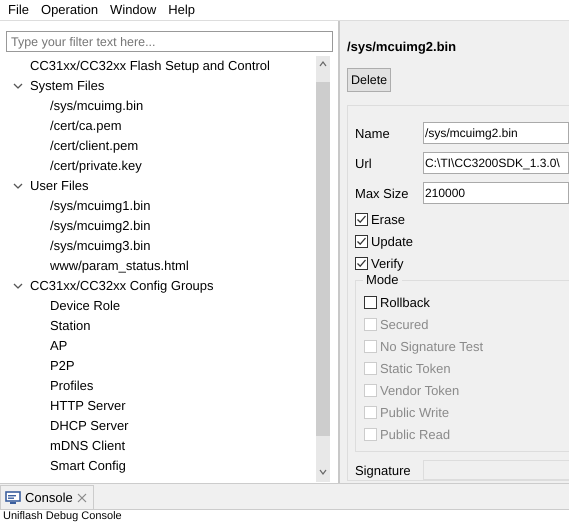  Describe the element at coordinates (69, 10) in the screenshot. I see `menu-item: Operation` at that location.